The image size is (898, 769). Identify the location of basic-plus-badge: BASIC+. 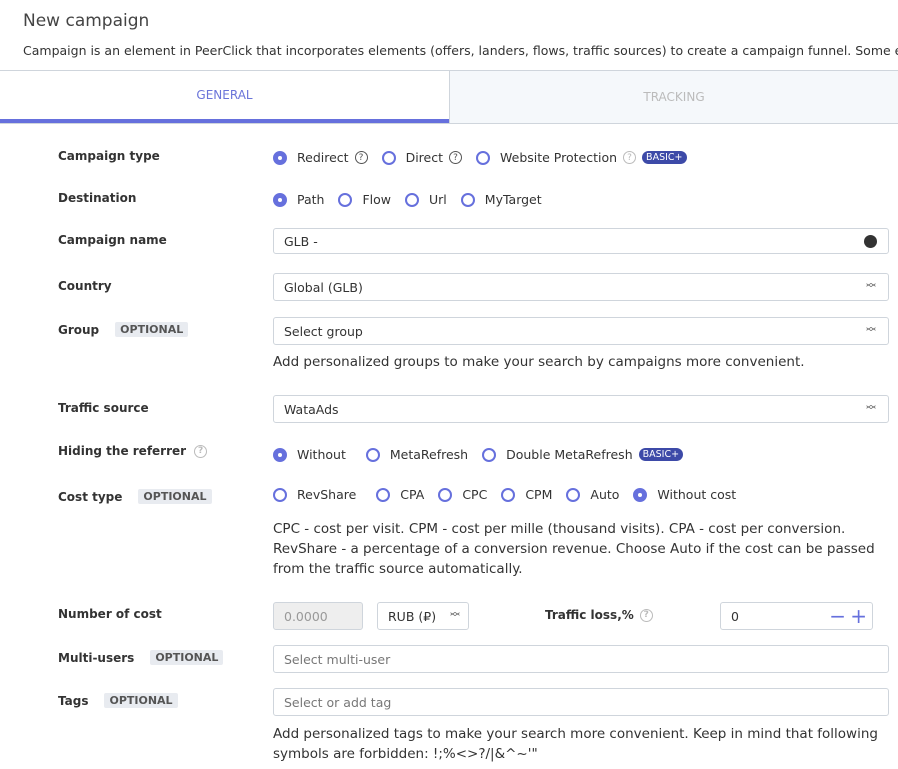
(661, 454).